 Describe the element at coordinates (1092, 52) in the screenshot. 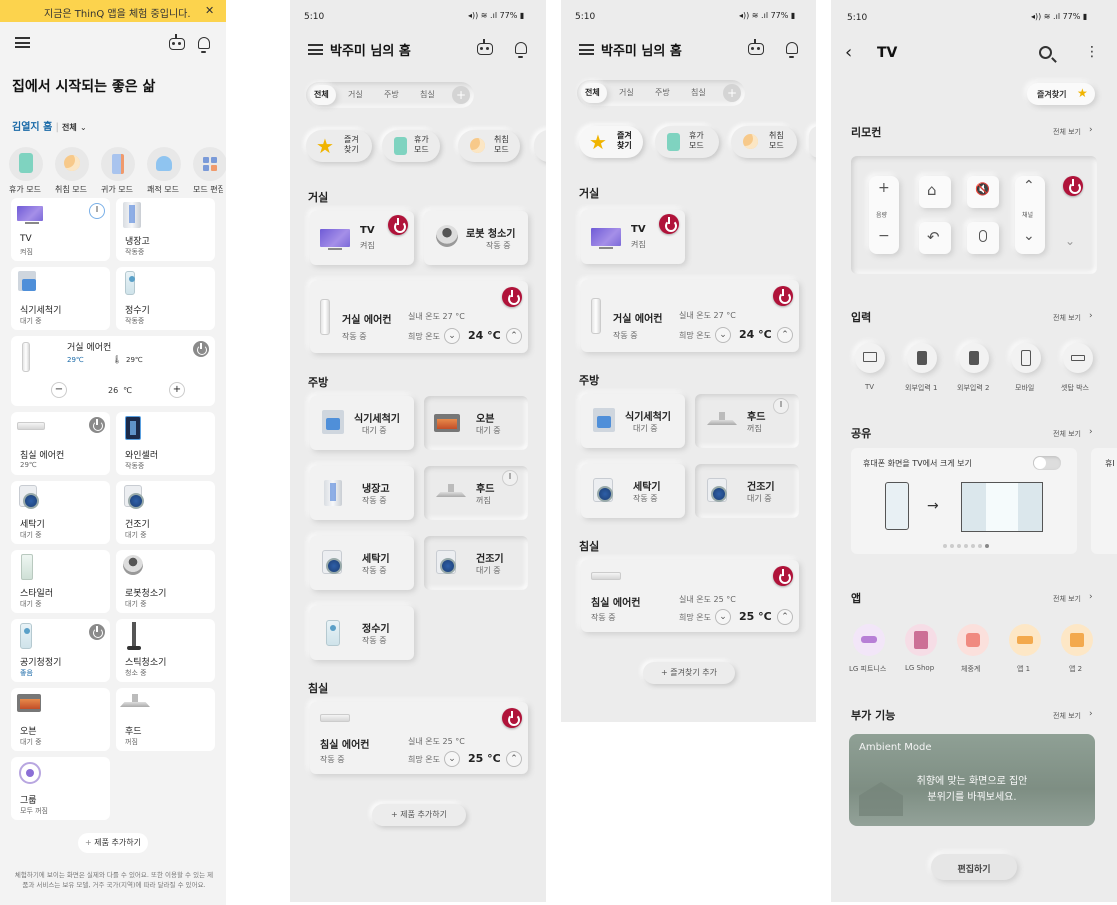

I see `more-icon: ⋮` at that location.